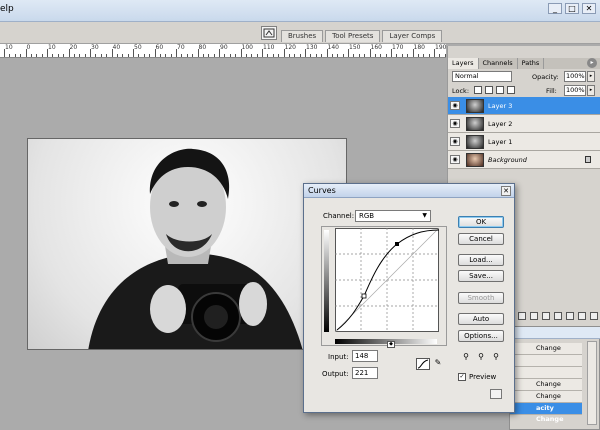  What do you see at coordinates (28, 47) in the screenshot?
I see `ruler-label: 0` at bounding box center [28, 47].